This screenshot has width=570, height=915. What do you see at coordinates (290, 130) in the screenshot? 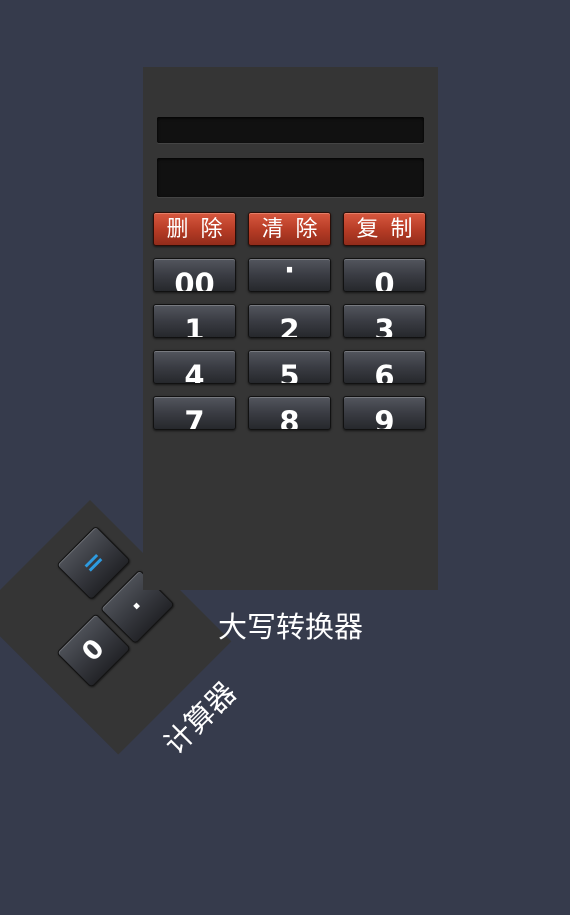
I see `amount-display` at bounding box center [290, 130].